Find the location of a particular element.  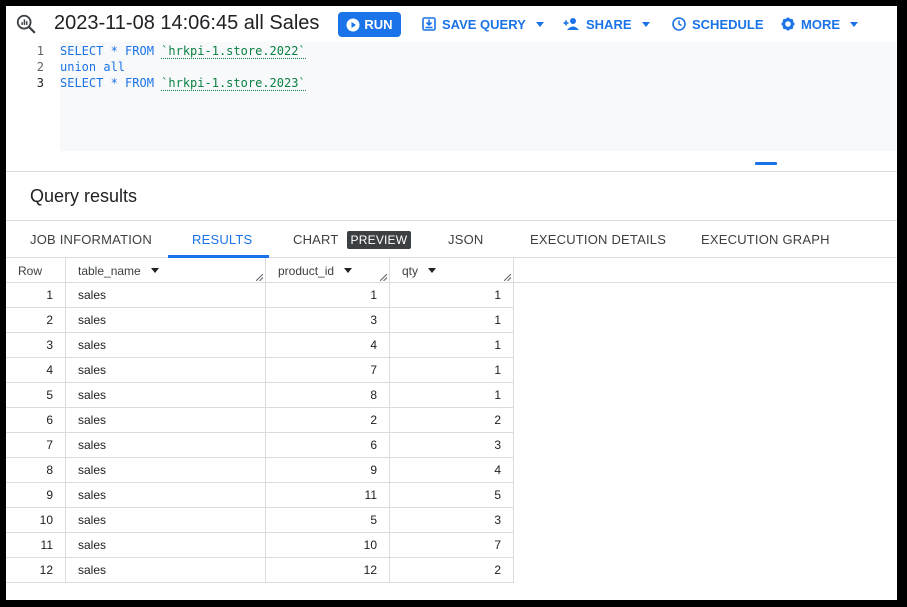

product-id-cell: 7 is located at coordinates (328, 370).